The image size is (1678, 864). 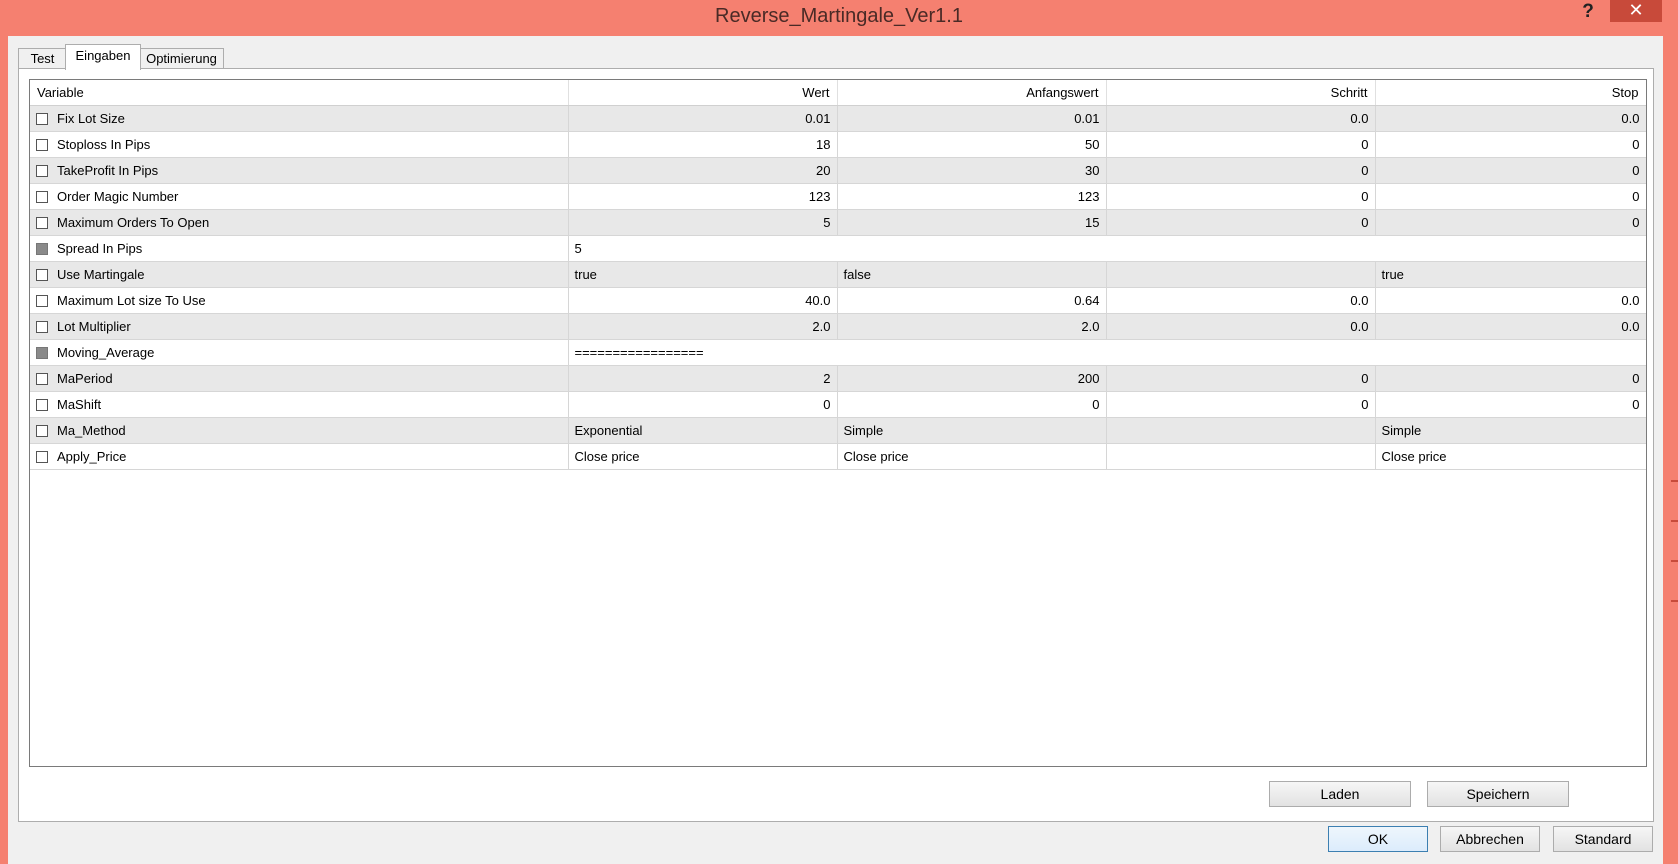 What do you see at coordinates (703, 144) in the screenshot?
I see `value-cell: 18` at bounding box center [703, 144].